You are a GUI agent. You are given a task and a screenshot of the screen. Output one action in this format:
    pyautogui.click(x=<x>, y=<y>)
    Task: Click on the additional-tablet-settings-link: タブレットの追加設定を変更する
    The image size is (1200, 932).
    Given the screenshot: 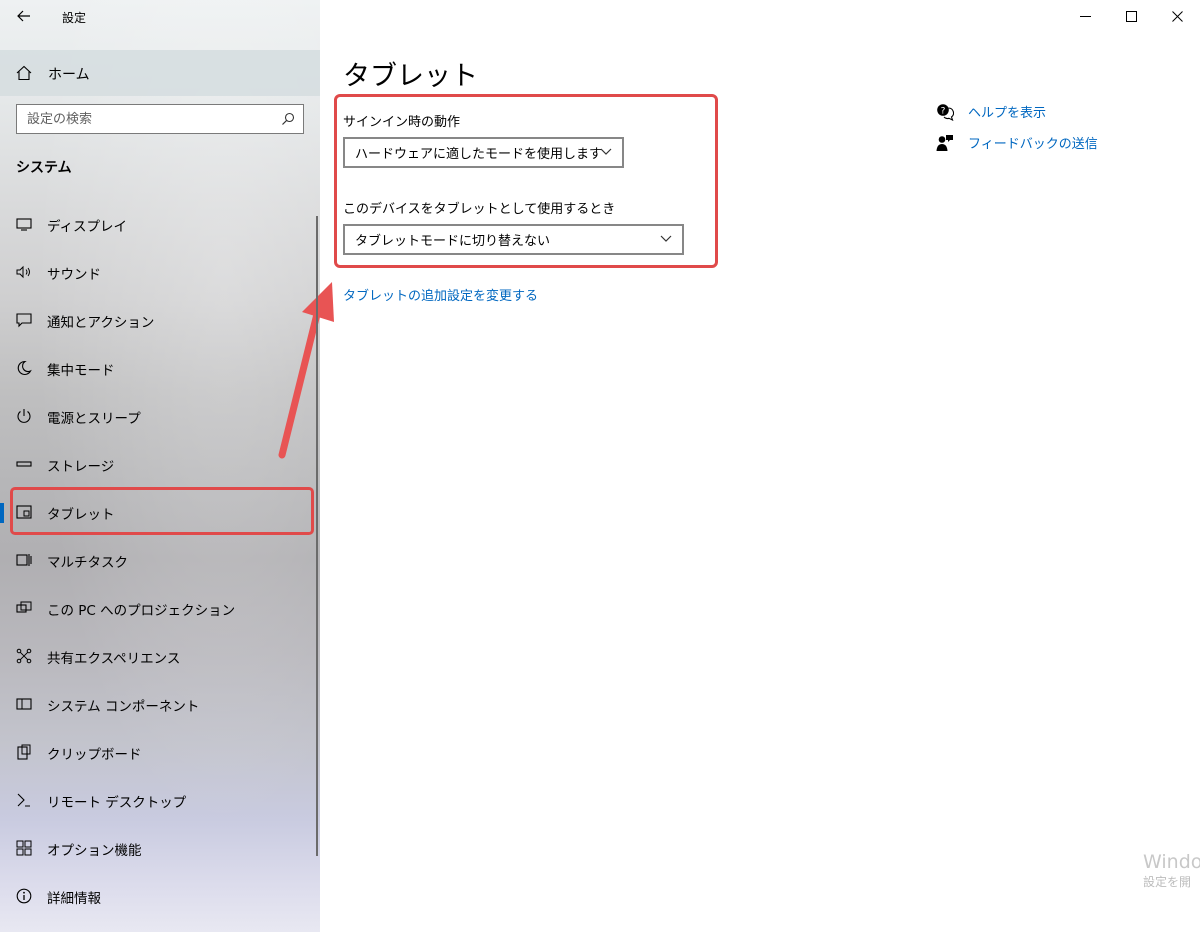 What is the action you would take?
    pyautogui.click(x=440, y=294)
    